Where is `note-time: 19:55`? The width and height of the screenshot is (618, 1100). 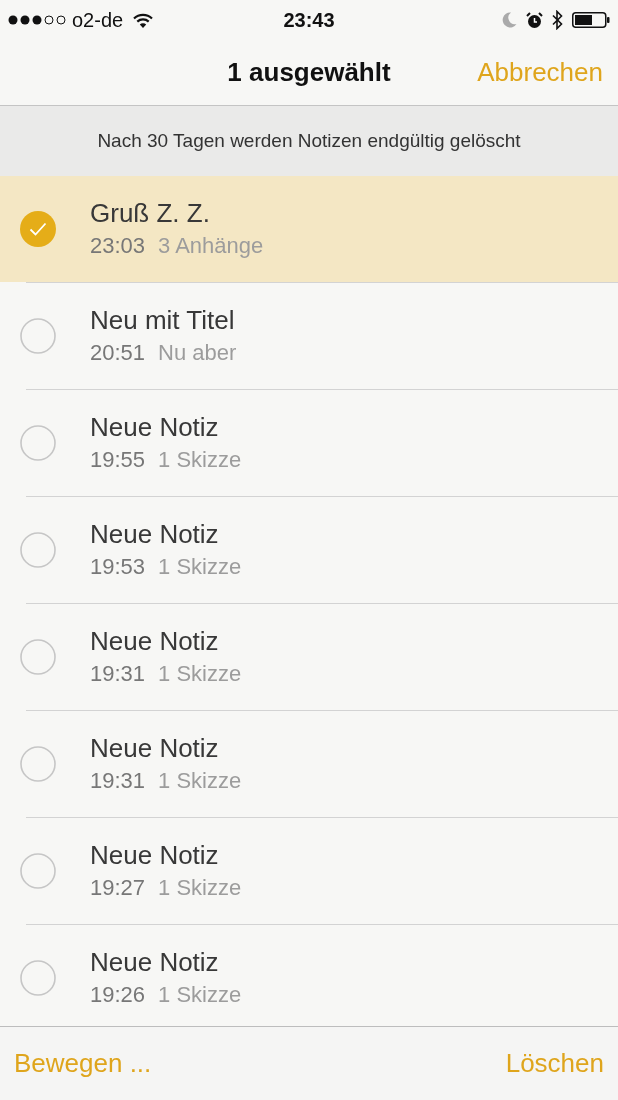 note-time: 19:55 is located at coordinates (118, 460).